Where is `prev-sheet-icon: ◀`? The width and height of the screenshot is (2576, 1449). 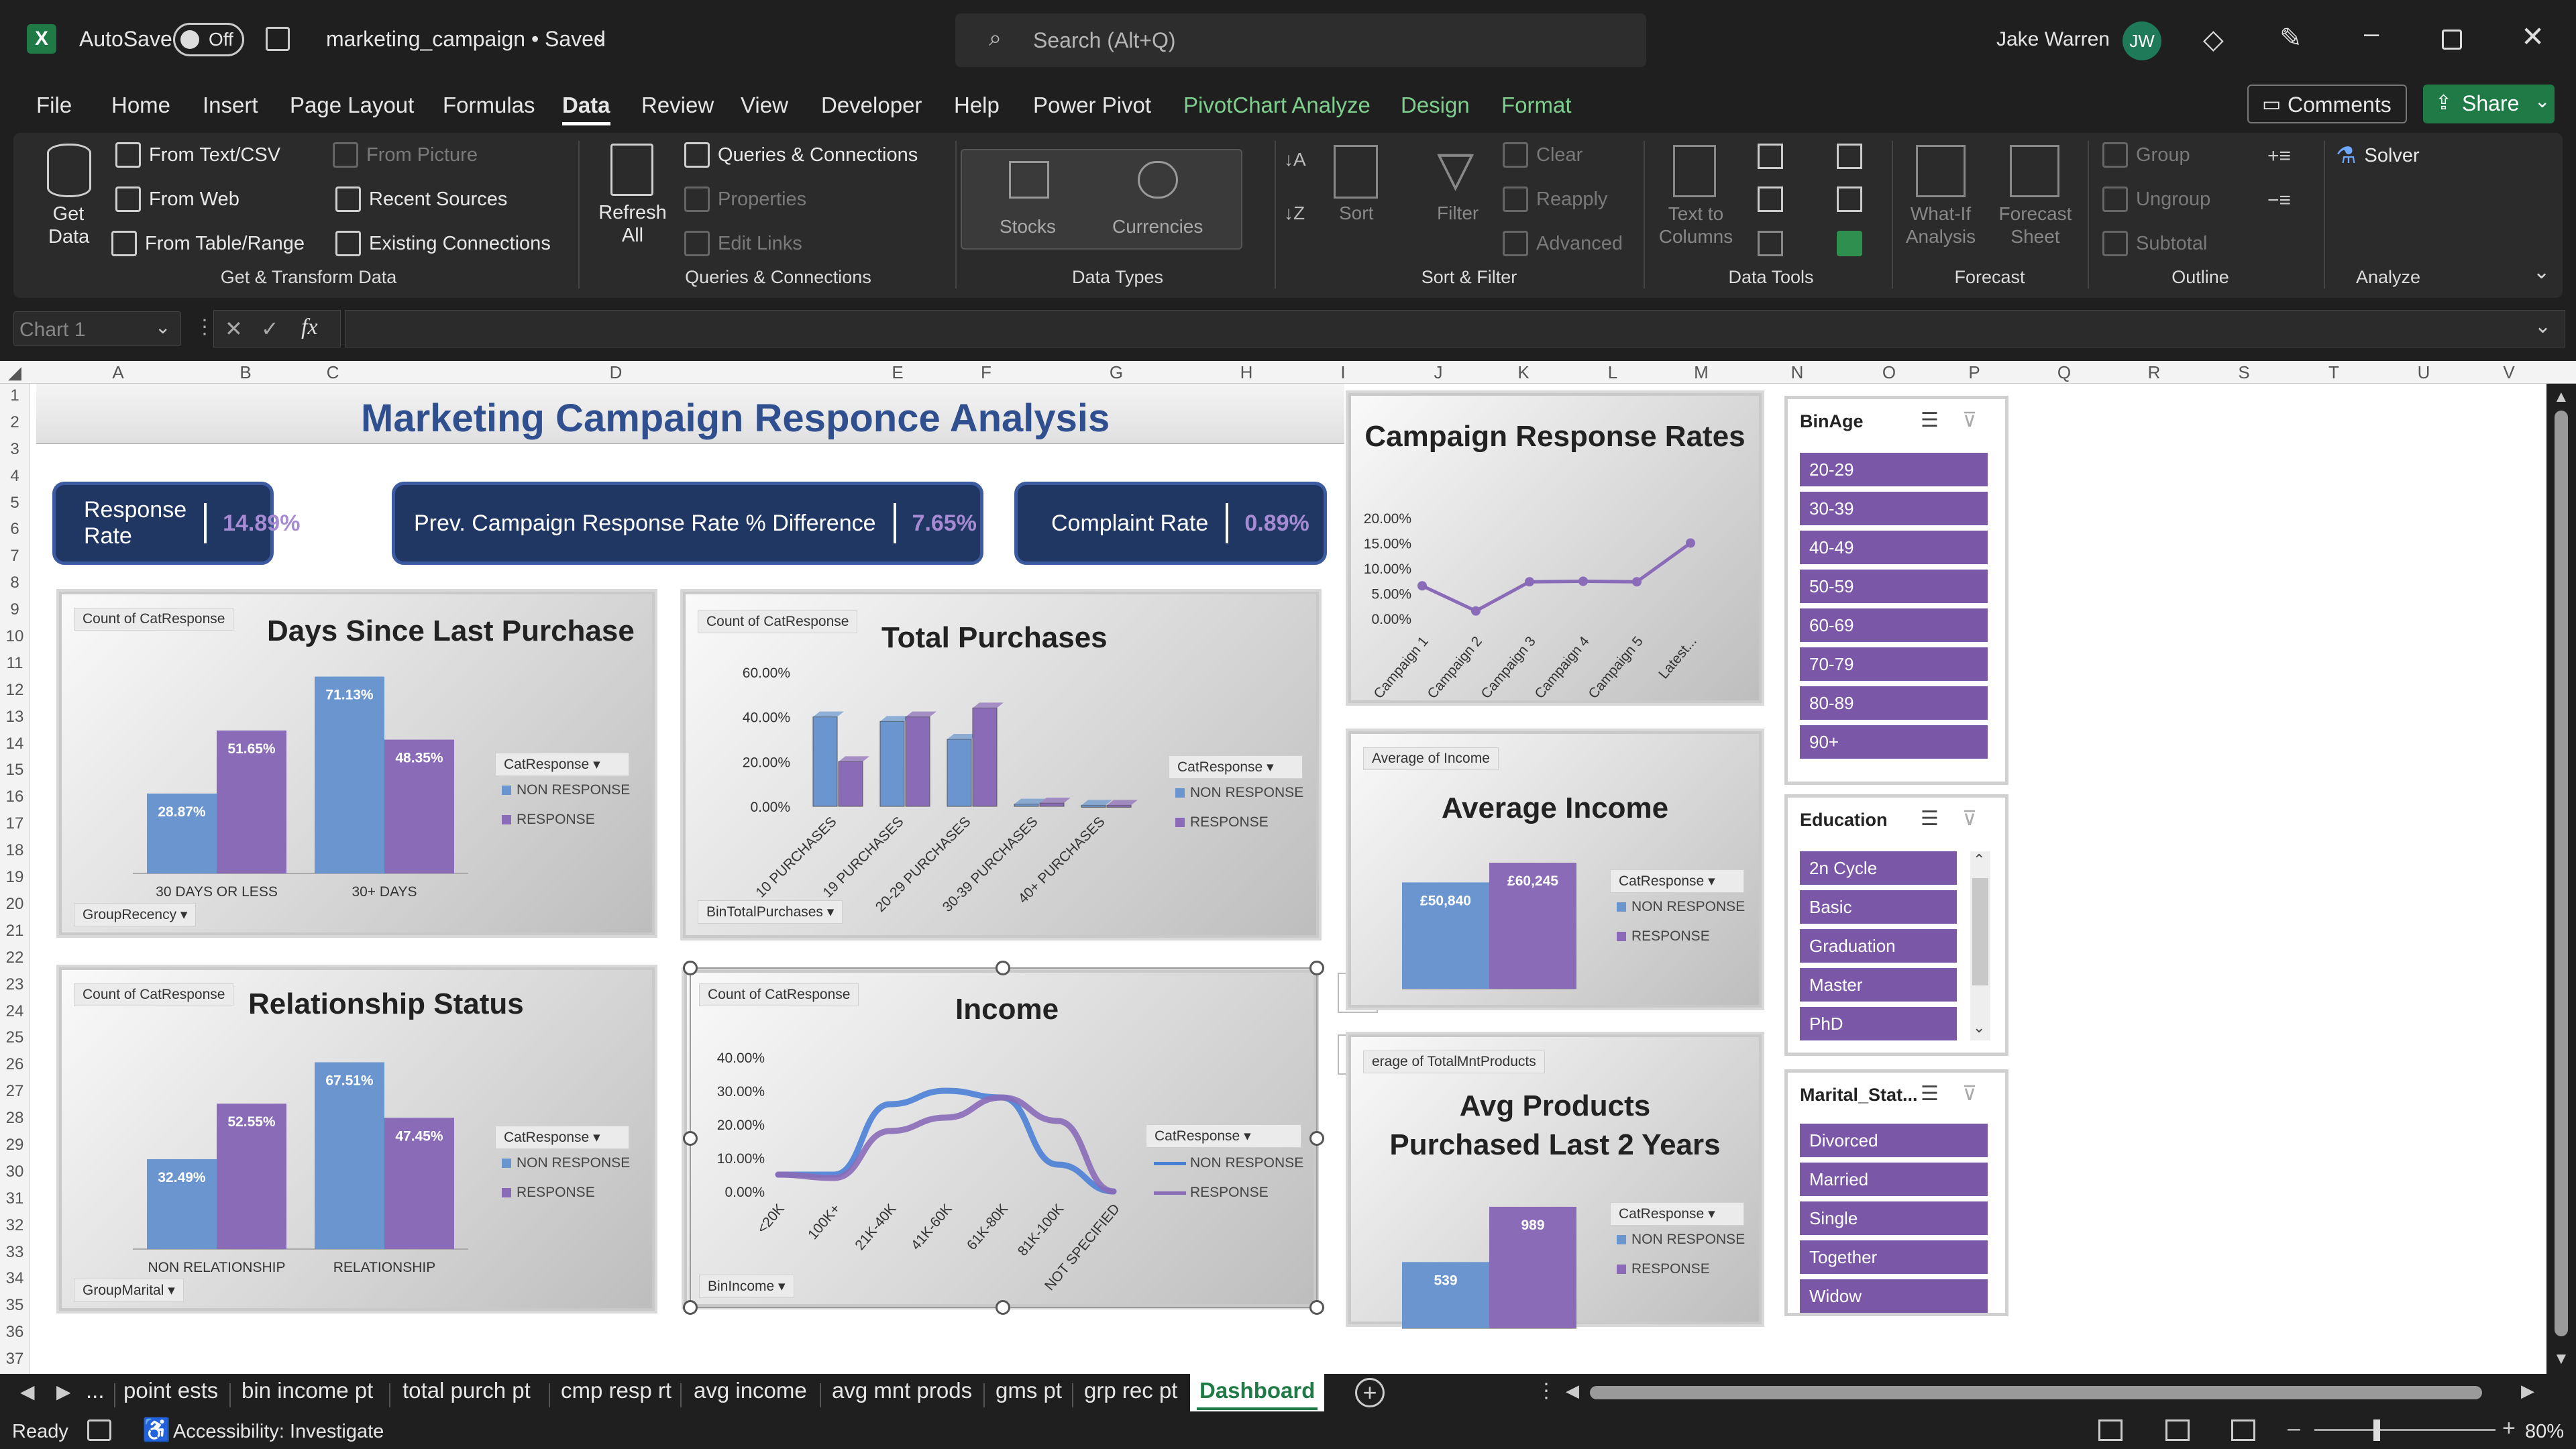
prev-sheet-icon: ◀ is located at coordinates (27, 1392).